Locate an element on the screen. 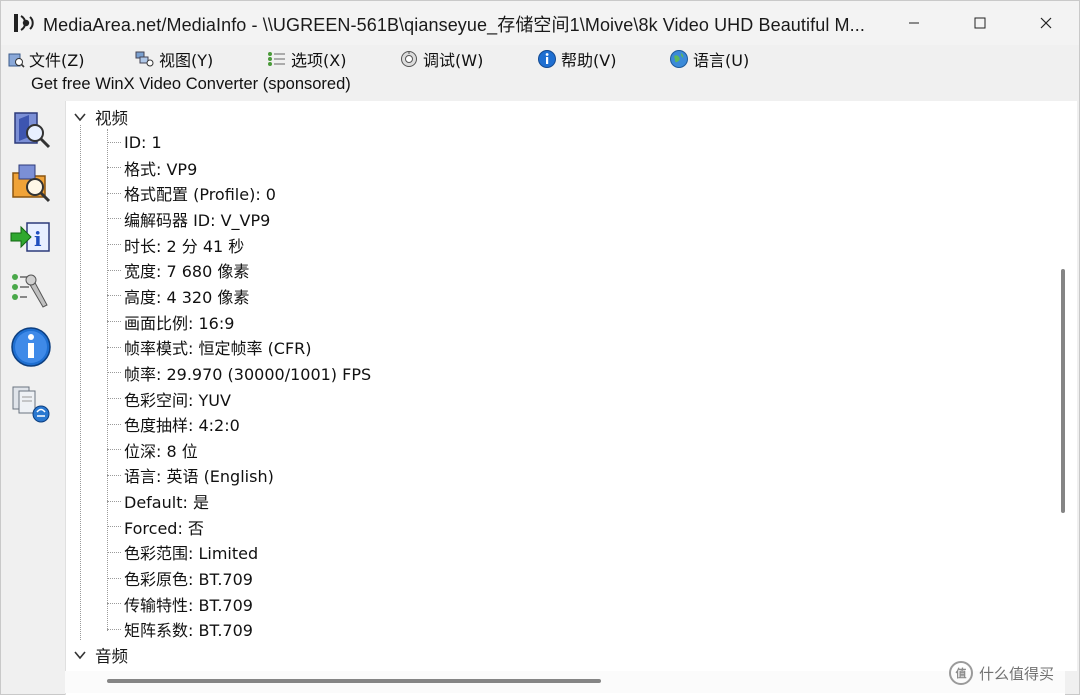  minimize-button is located at coordinates (914, 23).